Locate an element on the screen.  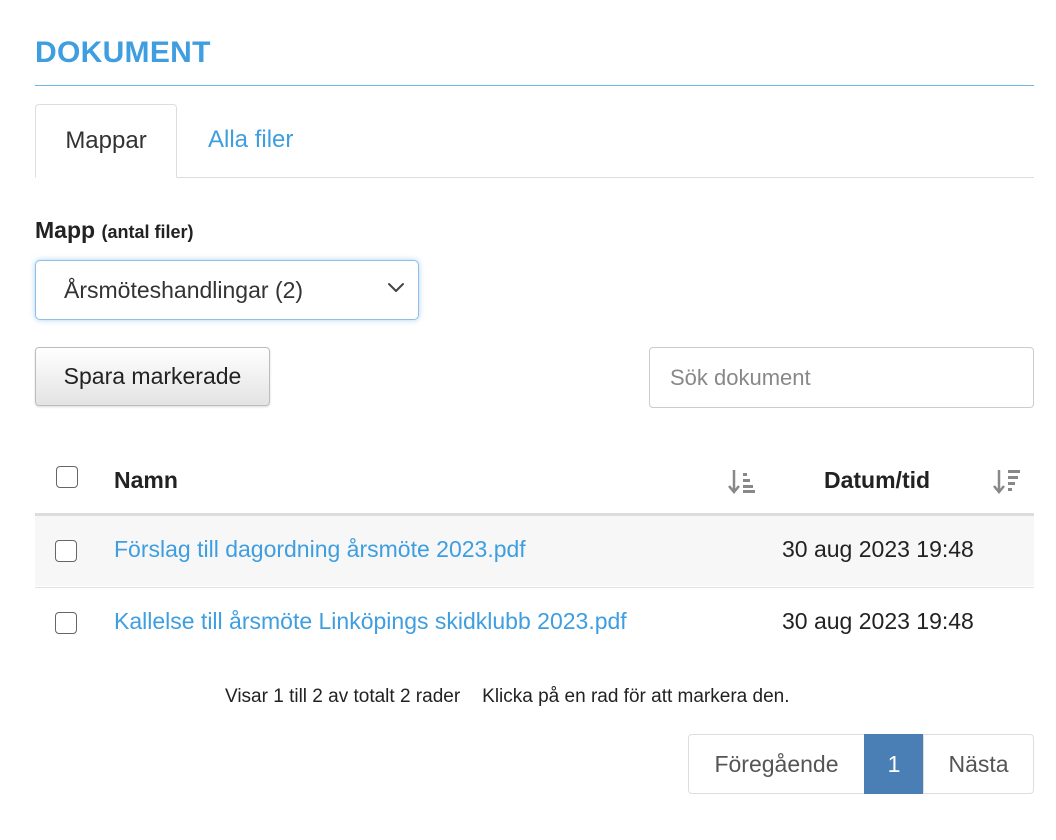
row-count-text: Visar 1 till 2 av totalt 2 rader is located at coordinates (343, 696).